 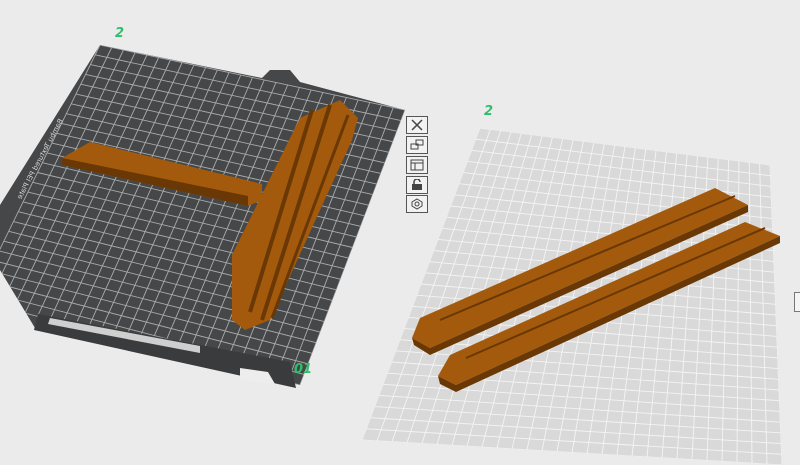 What do you see at coordinates (489, 111) in the screenshot?
I see `plate-2-top-label: 2` at bounding box center [489, 111].